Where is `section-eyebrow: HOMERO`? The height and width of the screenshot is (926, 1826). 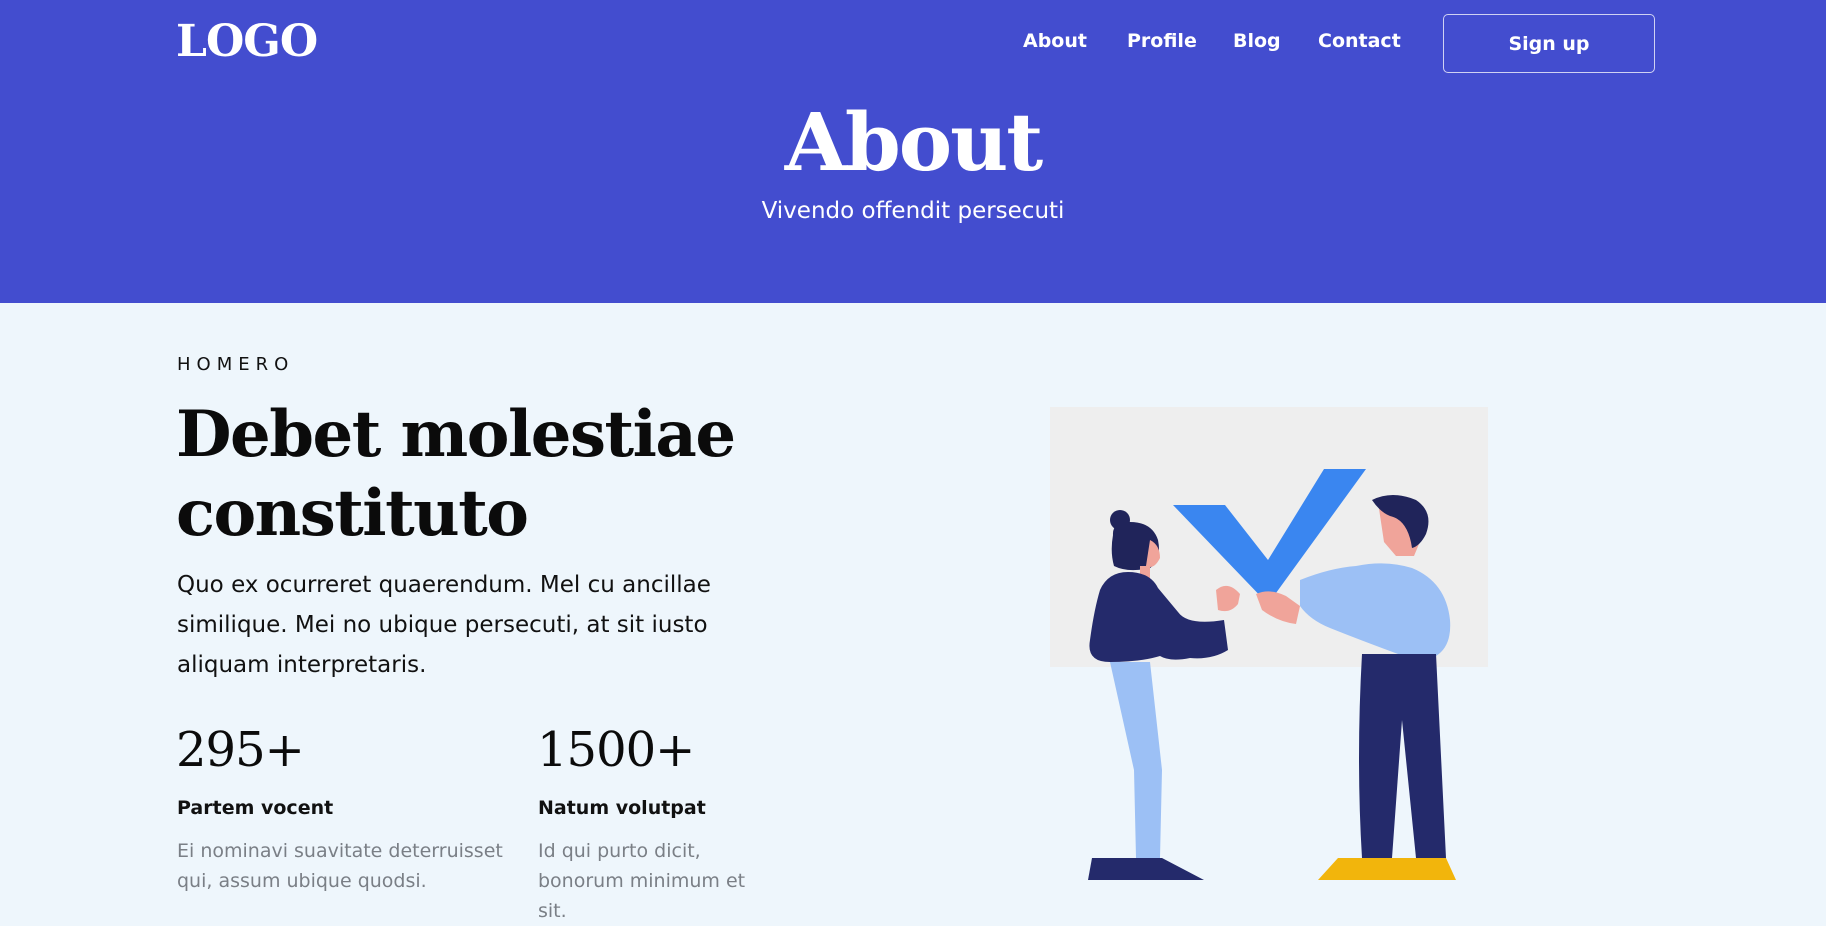 section-eyebrow: HOMERO is located at coordinates (236, 364).